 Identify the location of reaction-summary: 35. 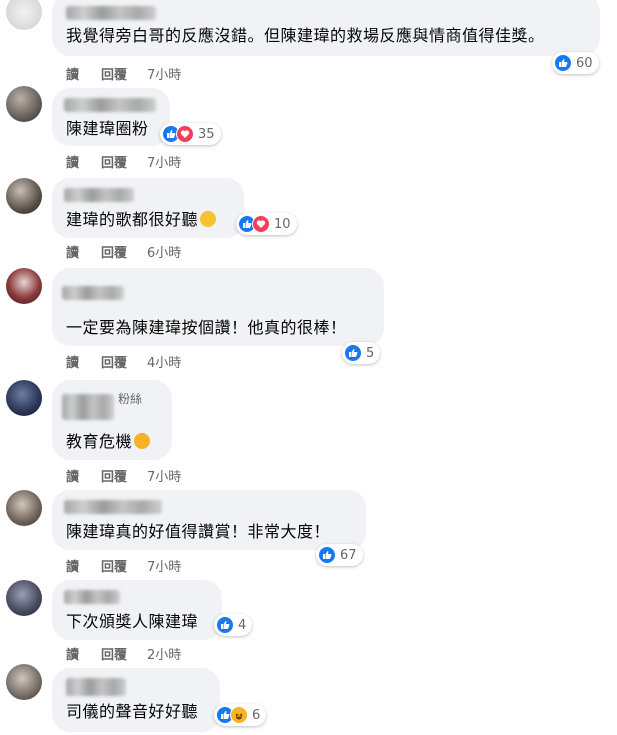
(190, 134).